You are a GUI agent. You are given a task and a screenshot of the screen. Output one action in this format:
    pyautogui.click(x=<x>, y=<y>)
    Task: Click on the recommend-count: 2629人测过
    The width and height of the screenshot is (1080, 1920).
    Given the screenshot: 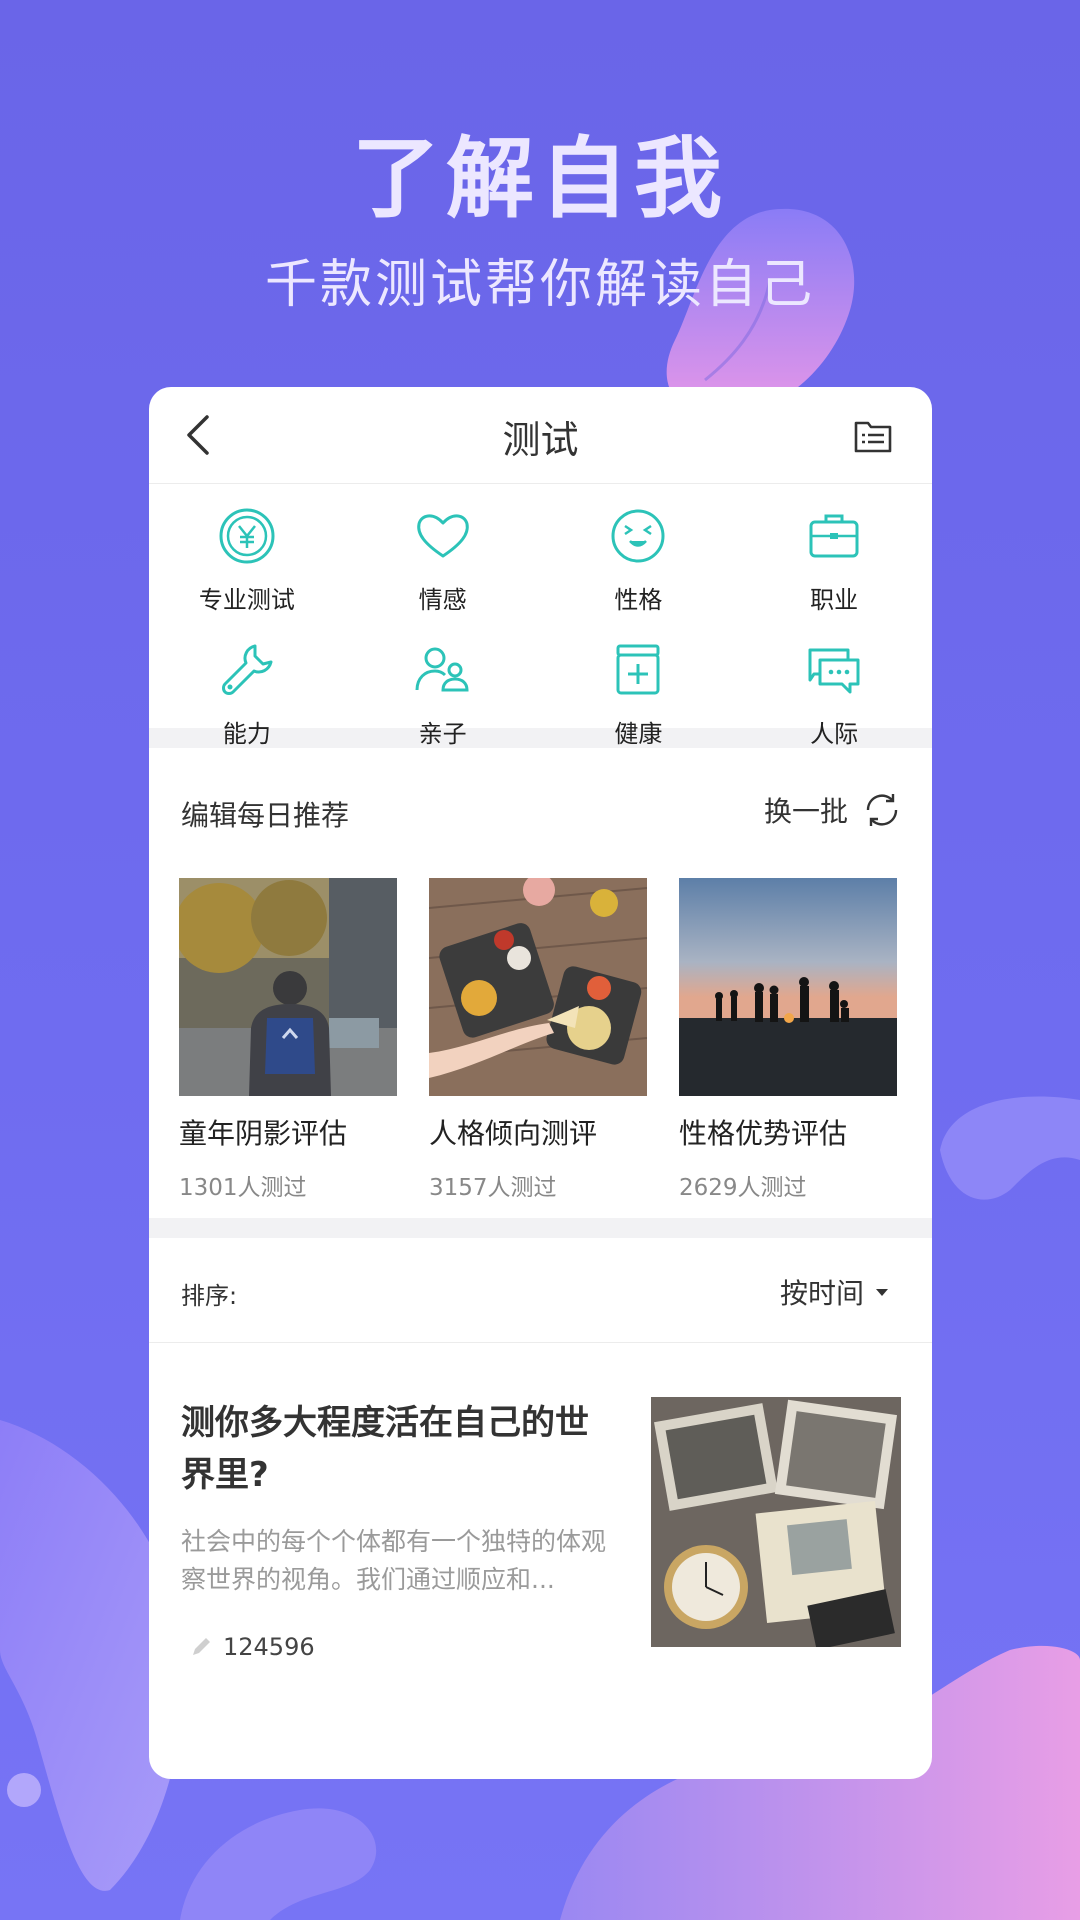 What is the action you would take?
    pyautogui.click(x=743, y=1188)
    